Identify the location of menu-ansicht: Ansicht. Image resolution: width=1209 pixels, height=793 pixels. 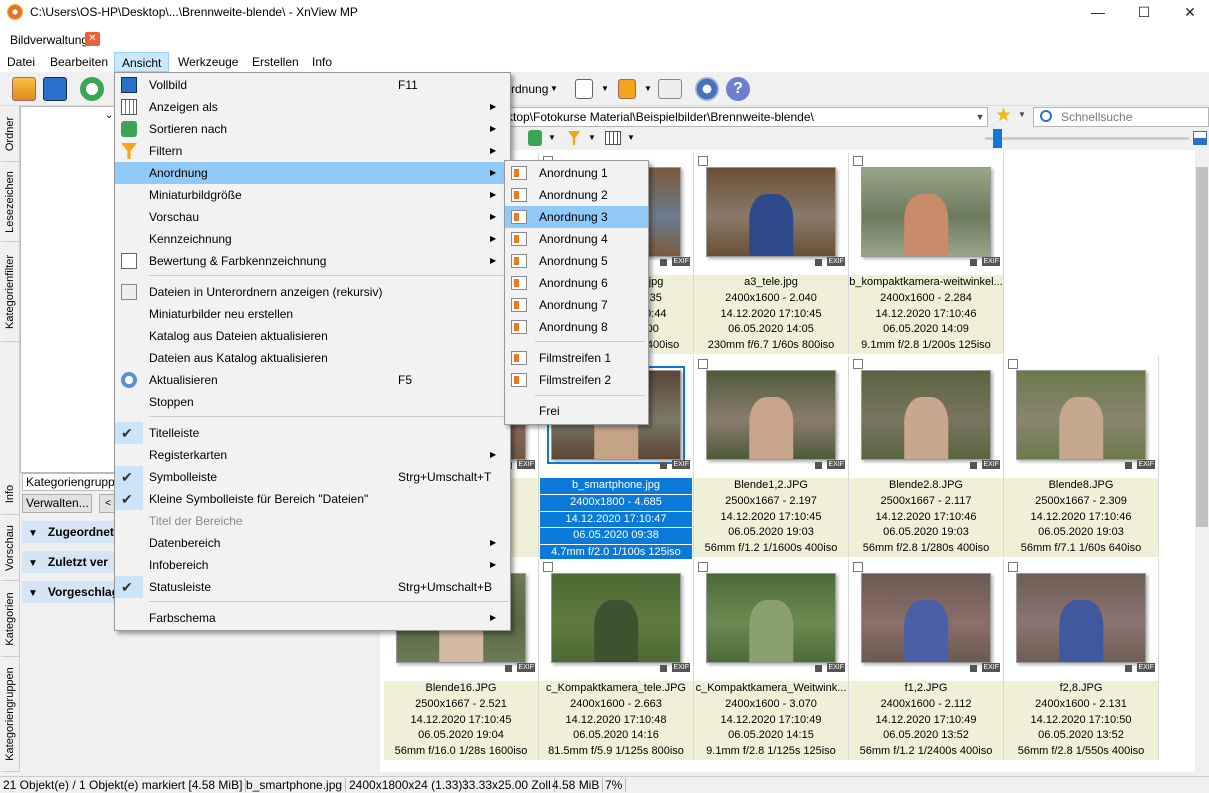
(142, 62).